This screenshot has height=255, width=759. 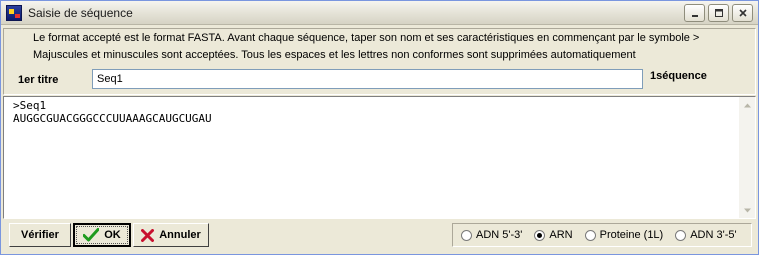 I want to click on verify-button: Vérifier, so click(x=40, y=235).